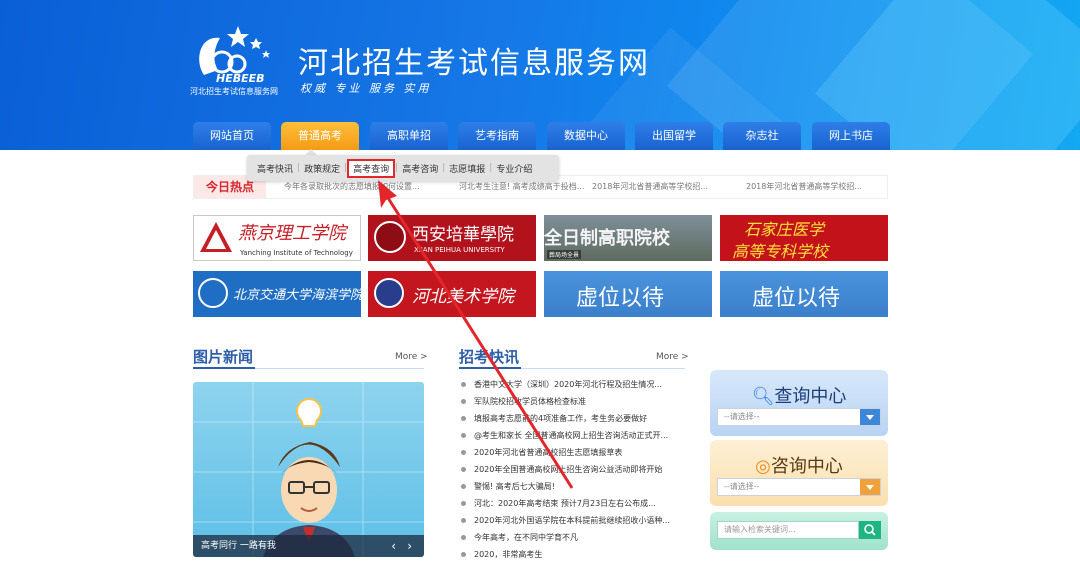 The image size is (1080, 562). Describe the element at coordinates (799, 487) in the screenshot. I see `consult-select: --请选择--` at that location.